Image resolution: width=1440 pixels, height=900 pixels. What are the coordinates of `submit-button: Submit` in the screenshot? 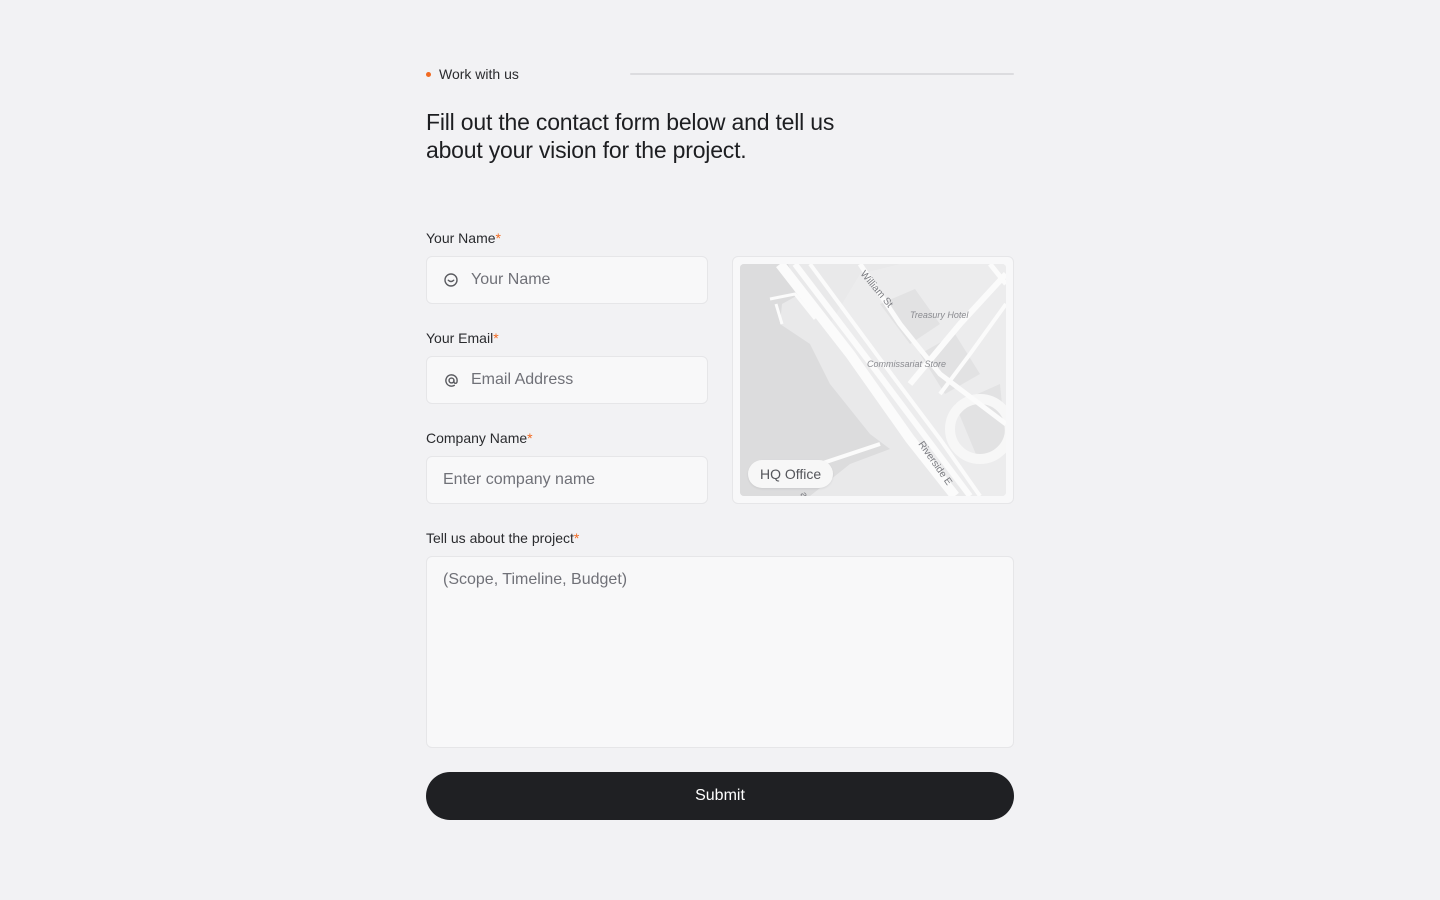 It's located at (720, 796).